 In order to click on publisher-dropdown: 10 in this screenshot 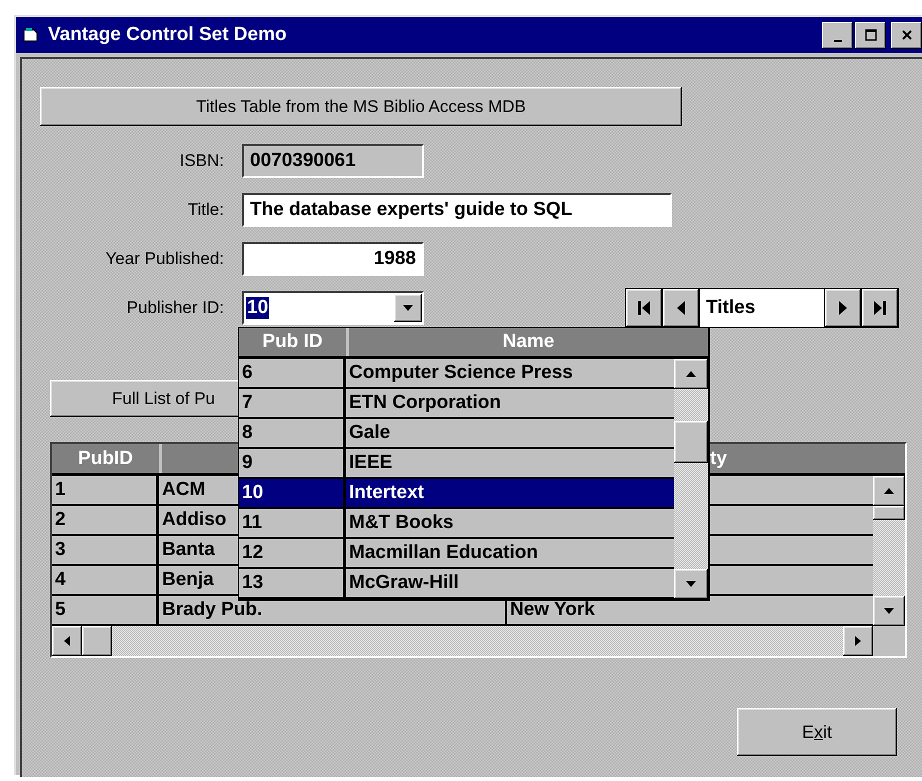, I will do `click(333, 308)`.